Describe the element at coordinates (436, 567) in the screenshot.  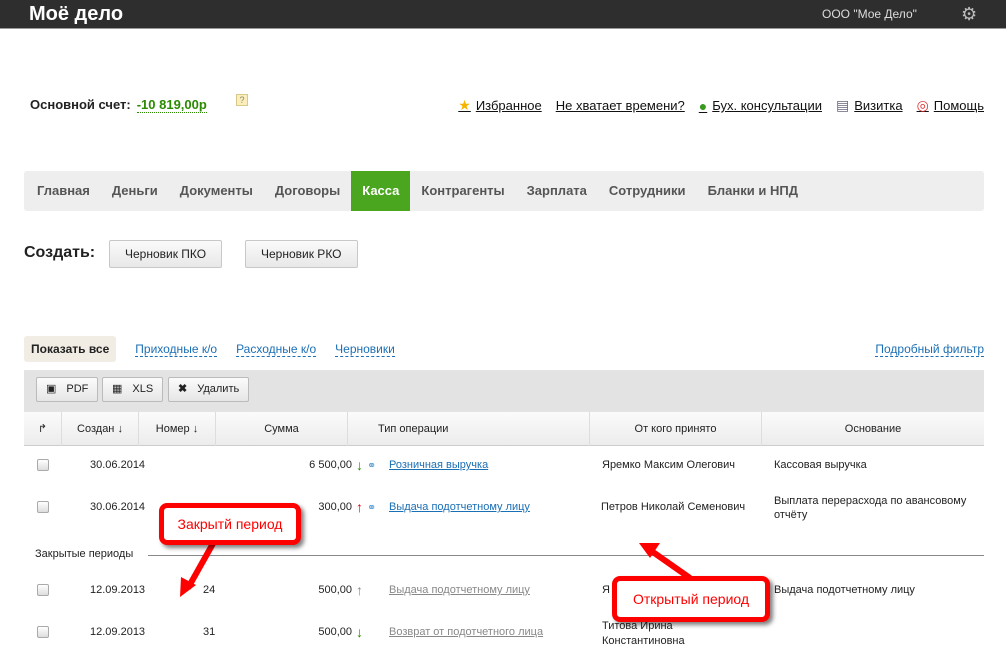
I see `callout-arrows` at that location.